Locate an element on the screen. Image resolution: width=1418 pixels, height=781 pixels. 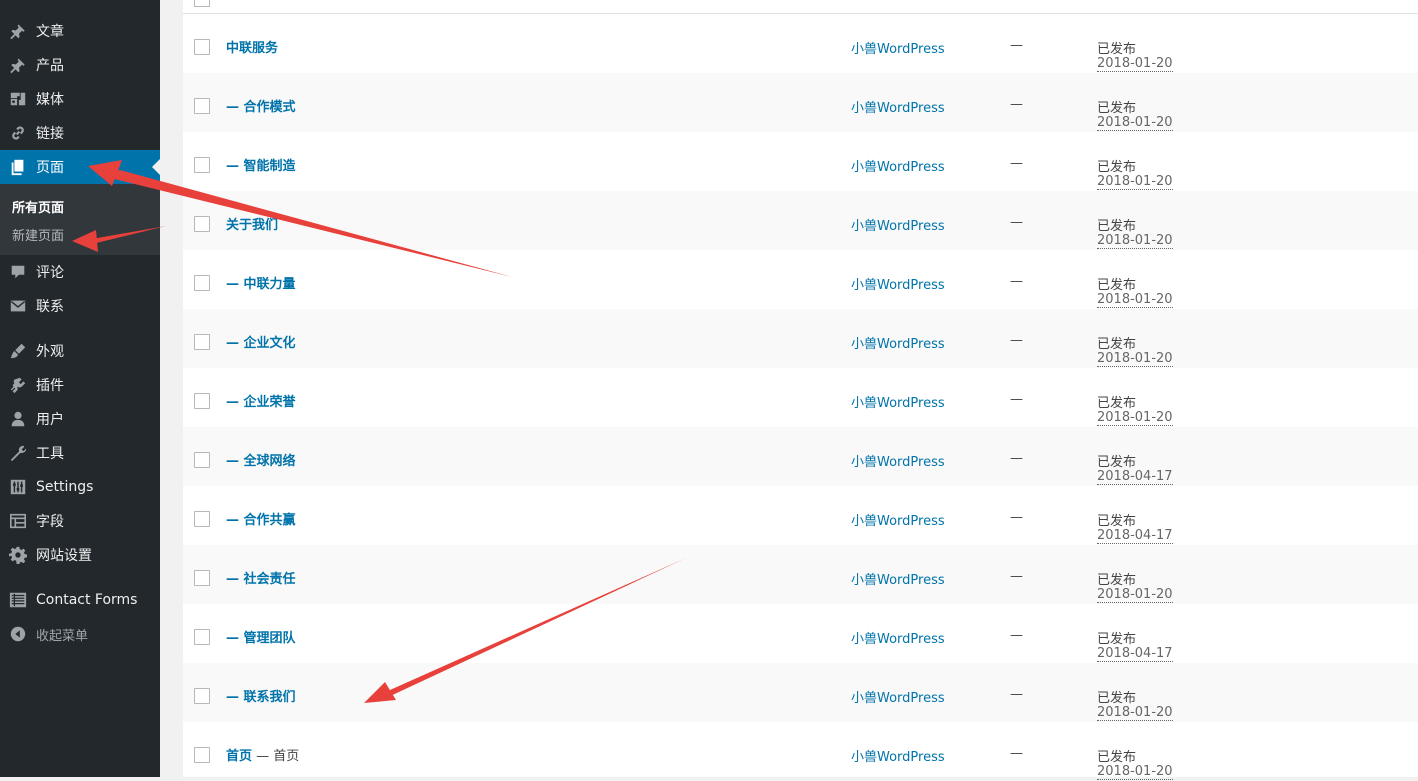
menu-site-settings: 网站设置 is located at coordinates (80, 555).